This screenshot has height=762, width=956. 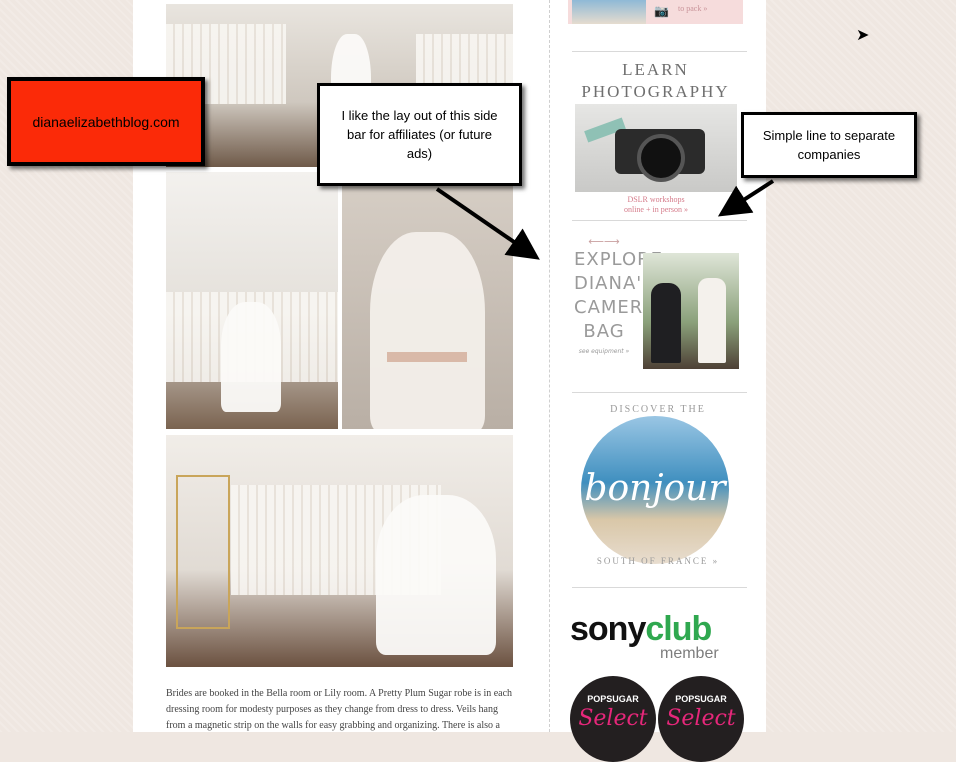 I want to click on arrow-to-sidebar, so click(x=487, y=223).